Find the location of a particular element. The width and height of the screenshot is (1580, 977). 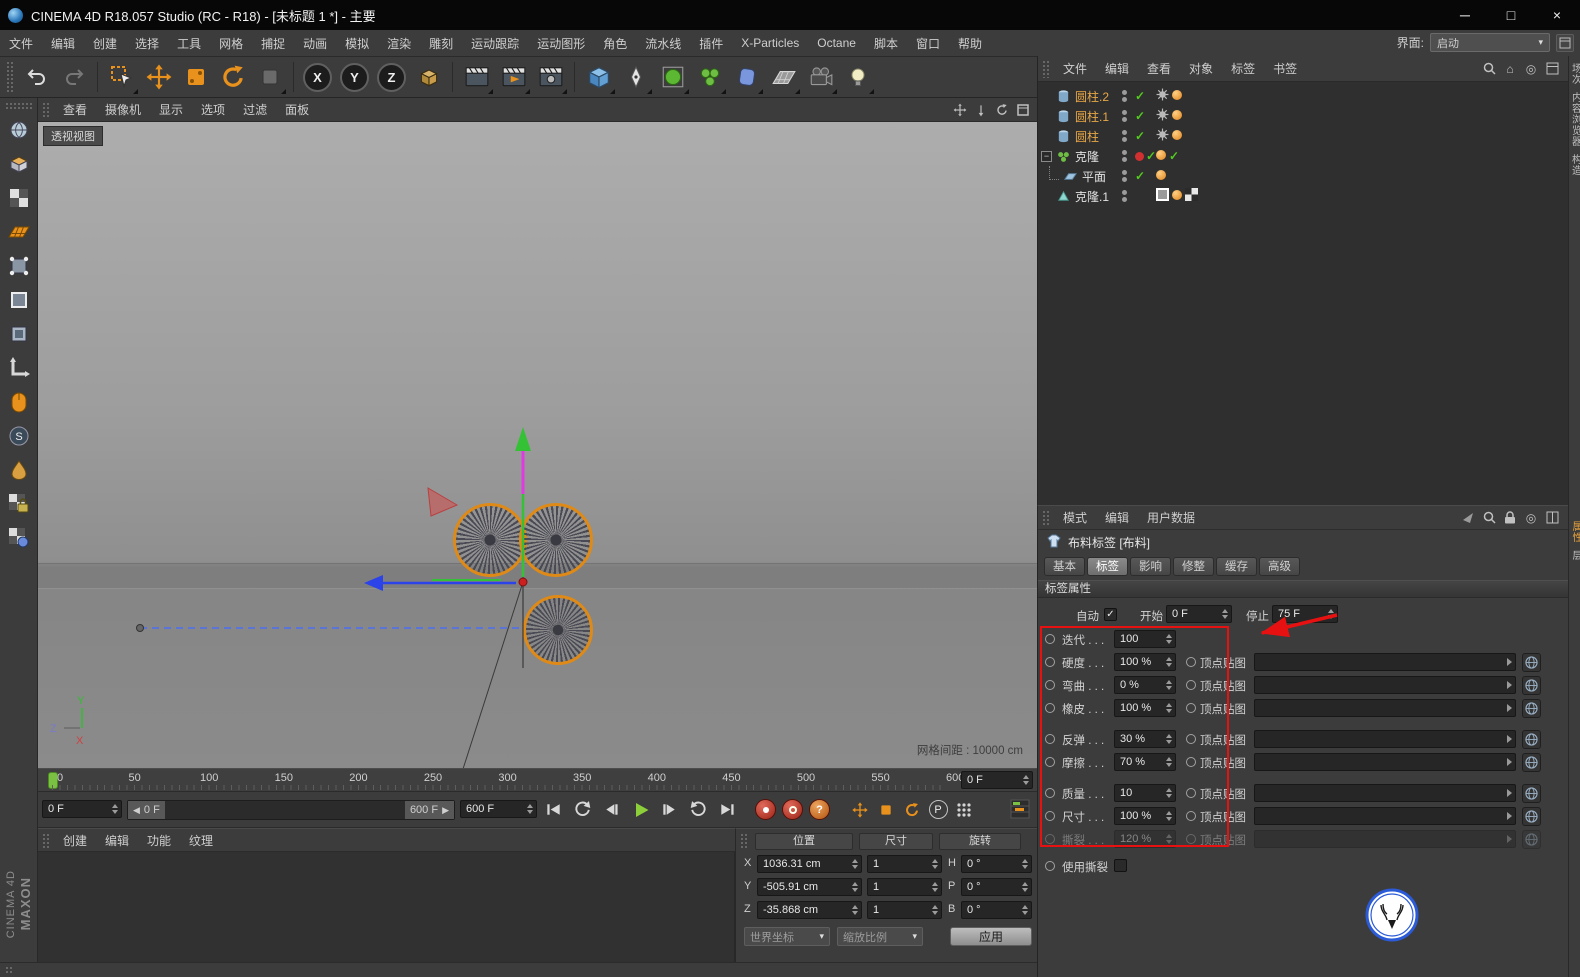

model-mode-button is located at coordinates (19, 163).